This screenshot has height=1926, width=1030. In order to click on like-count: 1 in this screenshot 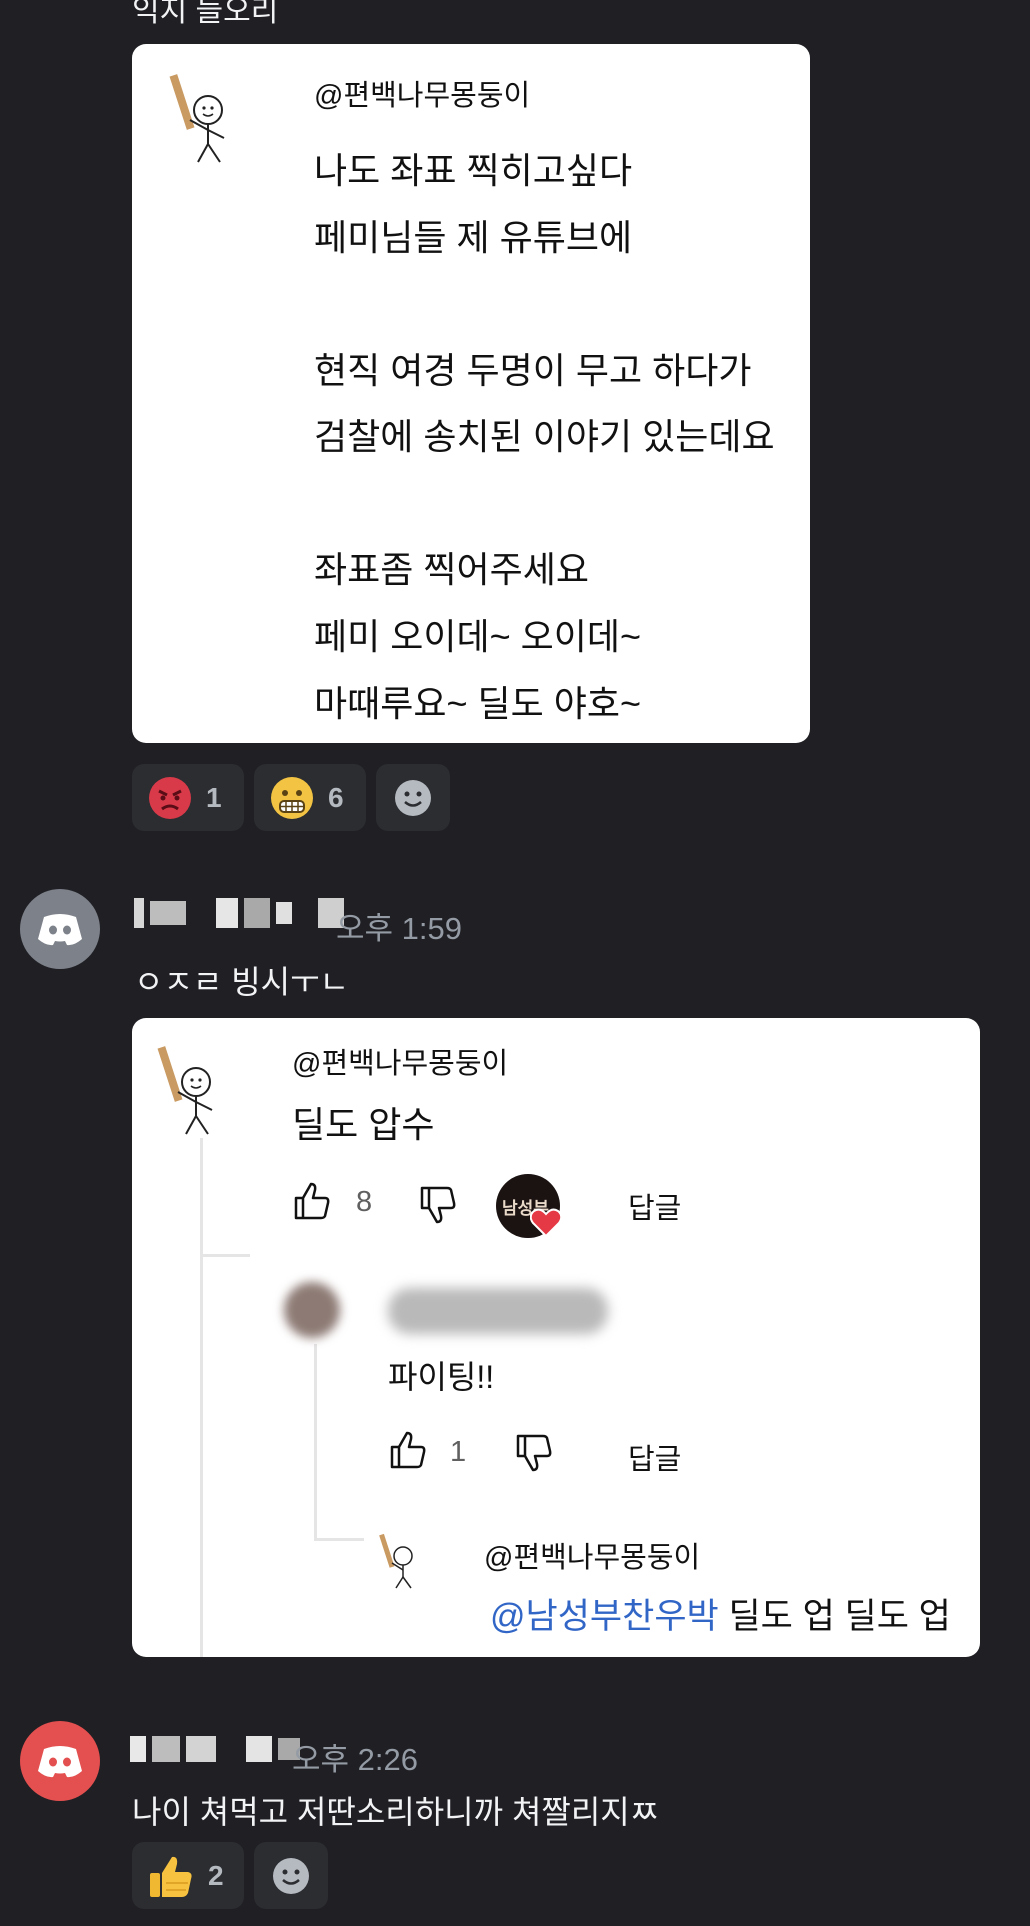, I will do `click(458, 1452)`.